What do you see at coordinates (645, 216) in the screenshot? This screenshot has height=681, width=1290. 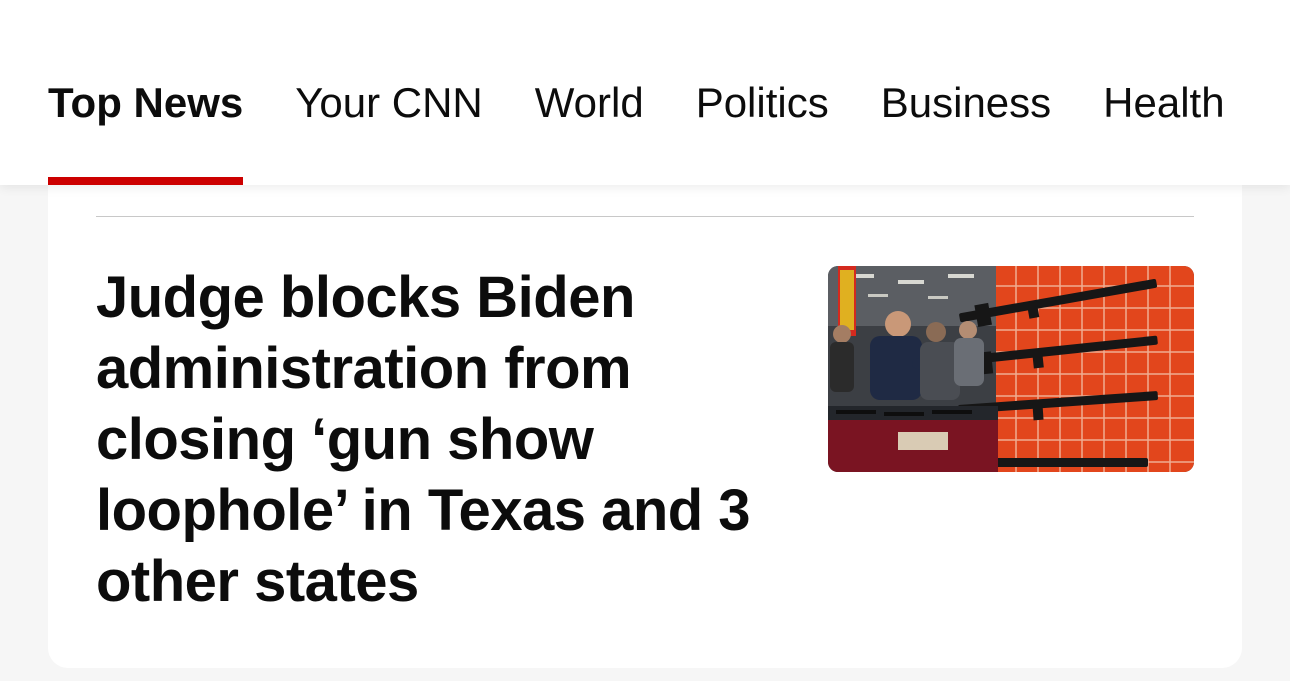 I see `card-divider` at bounding box center [645, 216].